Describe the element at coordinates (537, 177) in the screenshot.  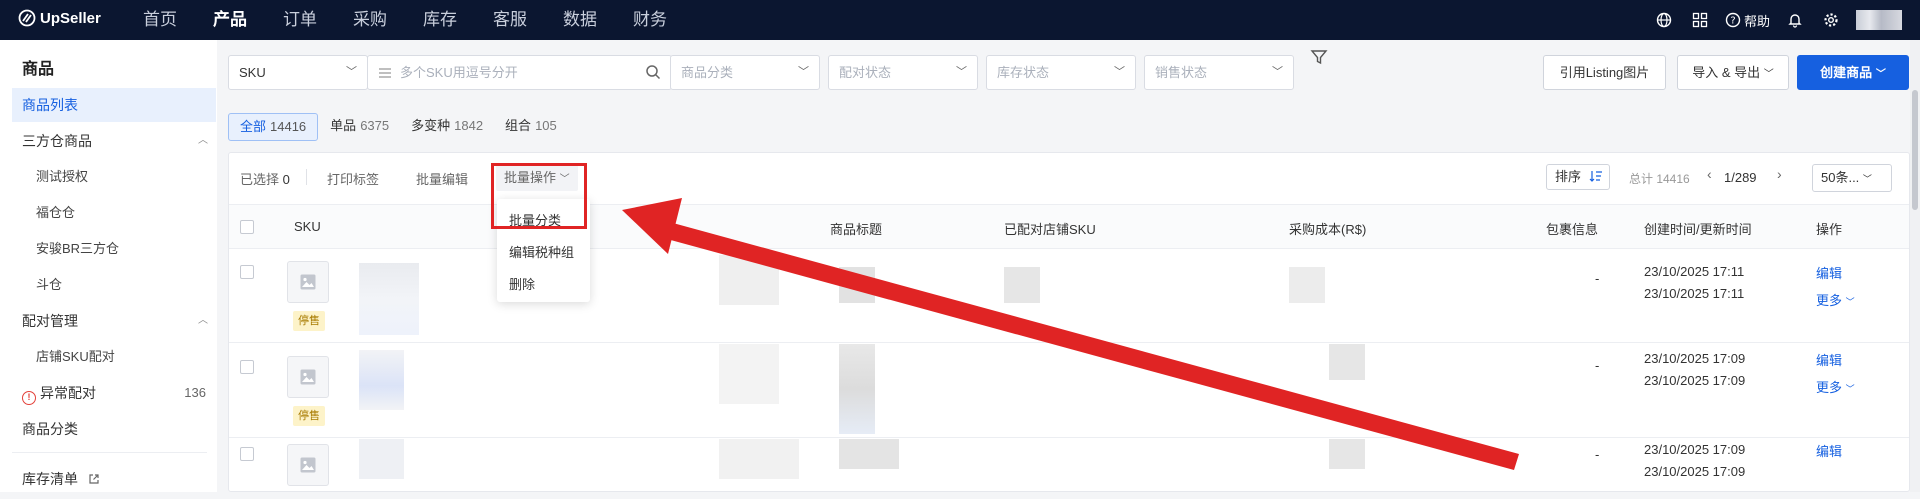
I see `bulk-ops-button: 批量操作 ﹀` at that location.